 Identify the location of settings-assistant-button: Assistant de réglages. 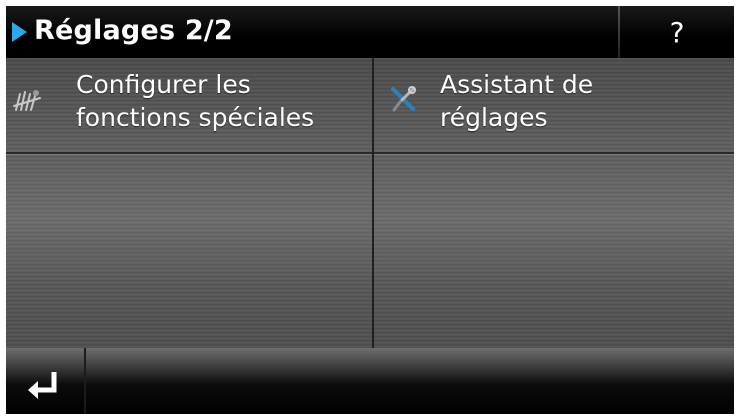
(554, 105).